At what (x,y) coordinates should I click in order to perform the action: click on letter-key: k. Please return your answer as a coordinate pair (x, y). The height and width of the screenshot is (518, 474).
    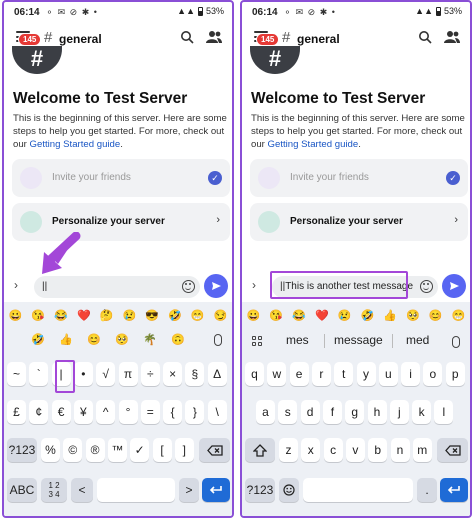
    Looking at the image, I should click on (422, 412).